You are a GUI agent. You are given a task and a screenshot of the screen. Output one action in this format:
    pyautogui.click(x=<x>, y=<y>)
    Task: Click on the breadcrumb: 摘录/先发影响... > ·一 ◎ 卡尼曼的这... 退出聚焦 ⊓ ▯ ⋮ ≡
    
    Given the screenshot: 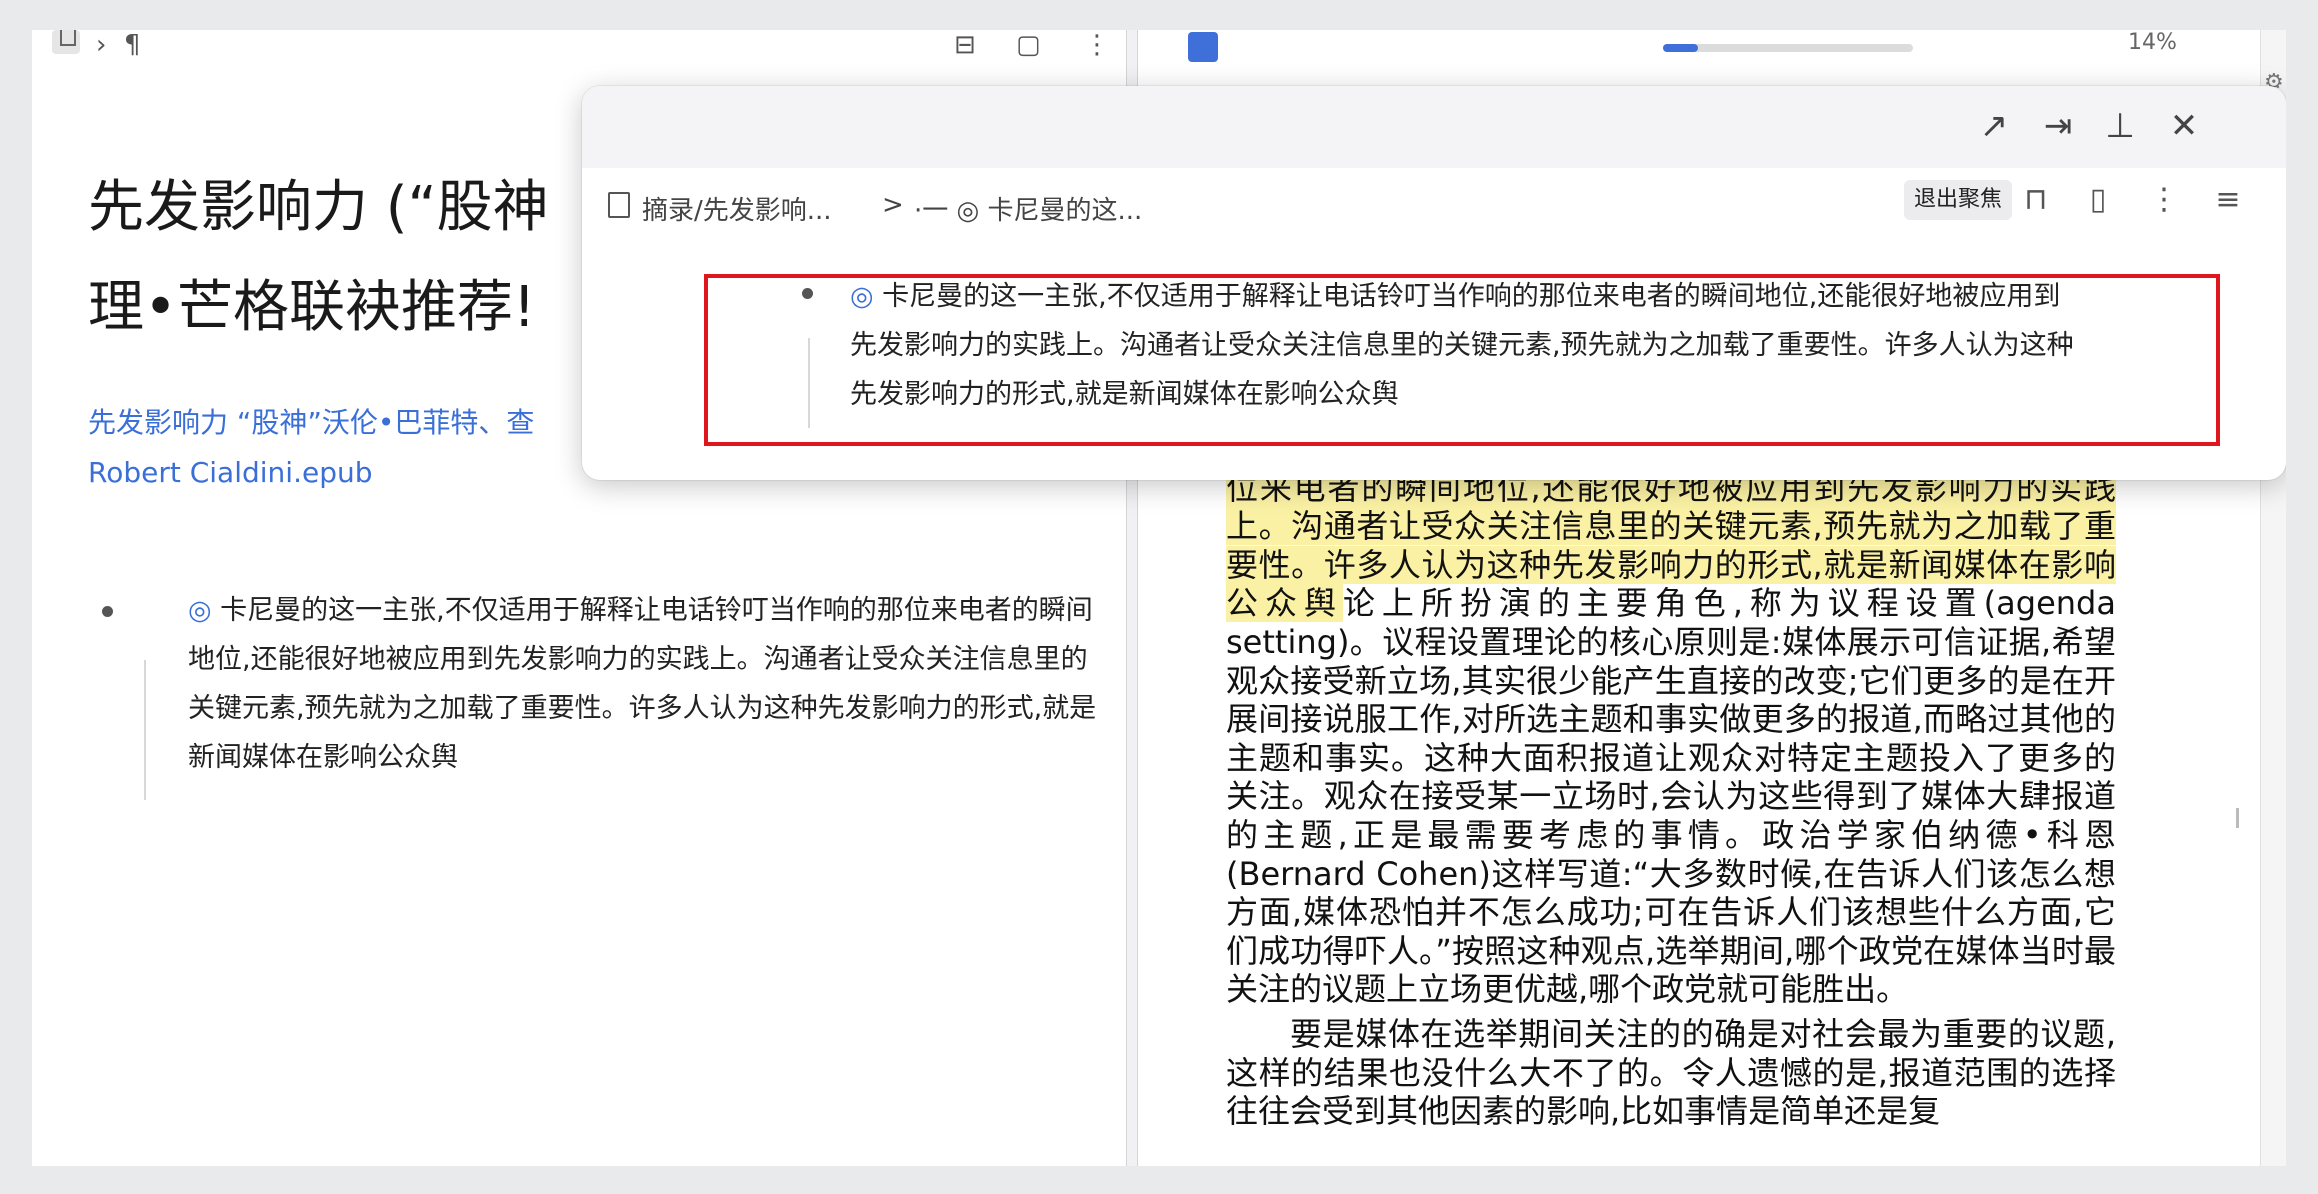 What is the action you would take?
    pyautogui.click(x=1434, y=203)
    